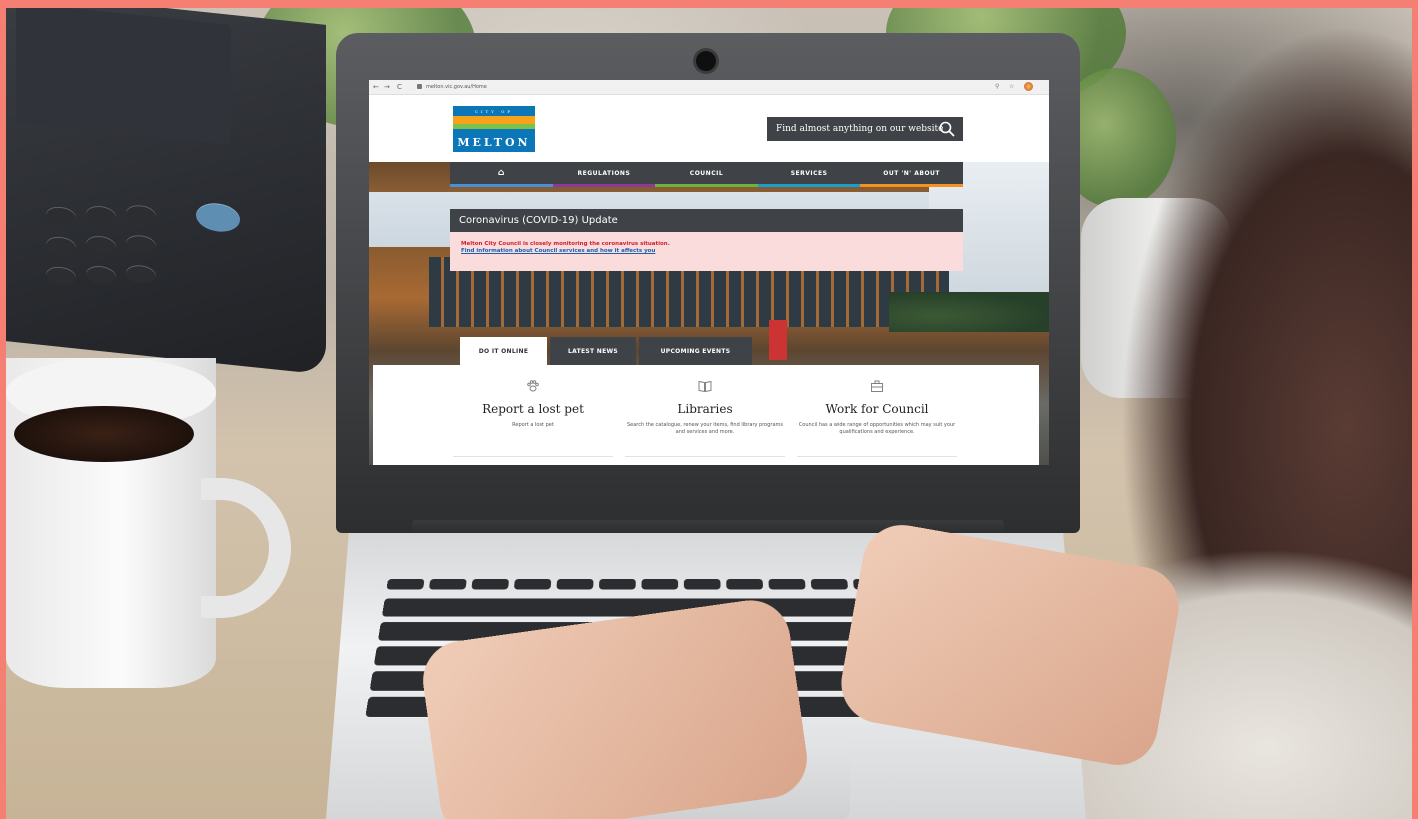 This screenshot has width=1418, height=819. I want to click on desk-phone, so click(166, 191).